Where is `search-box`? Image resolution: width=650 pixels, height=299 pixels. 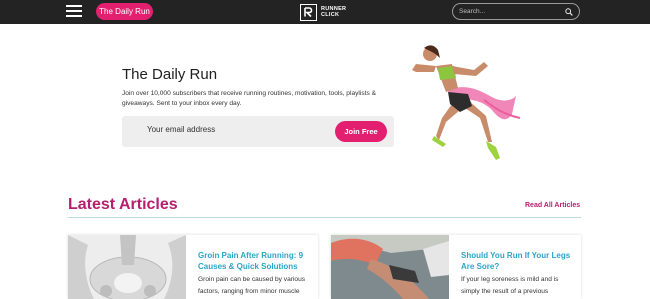
search-box is located at coordinates (516, 11).